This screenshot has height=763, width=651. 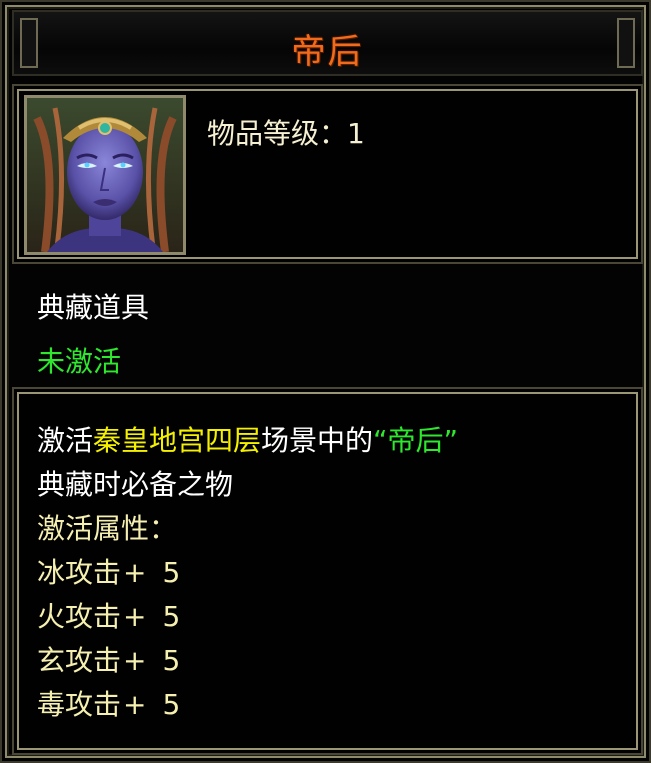 I want to click on attribute-row: 冰攻击+ 5, so click(x=108, y=571).